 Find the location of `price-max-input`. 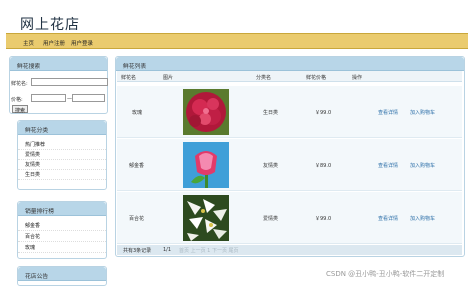

price-max-input is located at coordinates (88, 98).